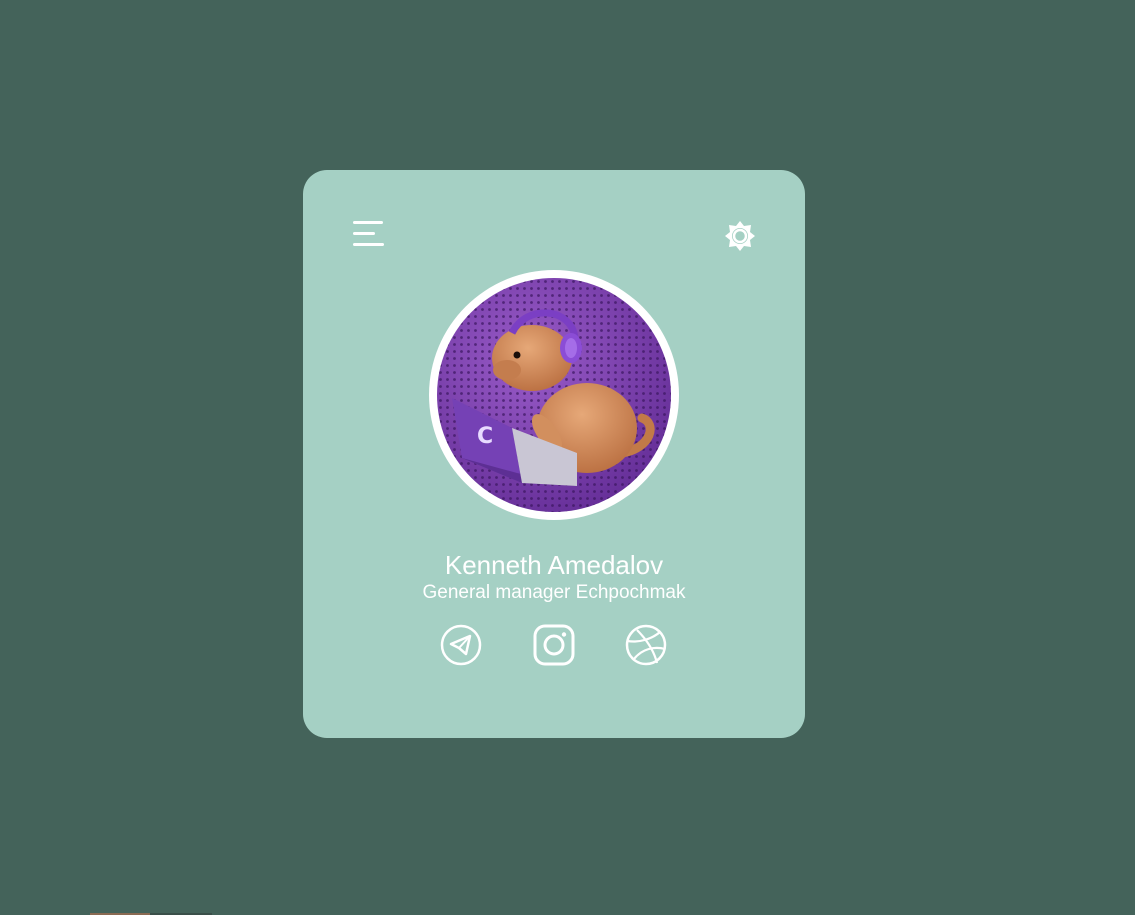 This screenshot has height=915, width=1135. Describe the element at coordinates (554, 565) in the screenshot. I see `profile-name: Kenneth Amedalov` at that location.